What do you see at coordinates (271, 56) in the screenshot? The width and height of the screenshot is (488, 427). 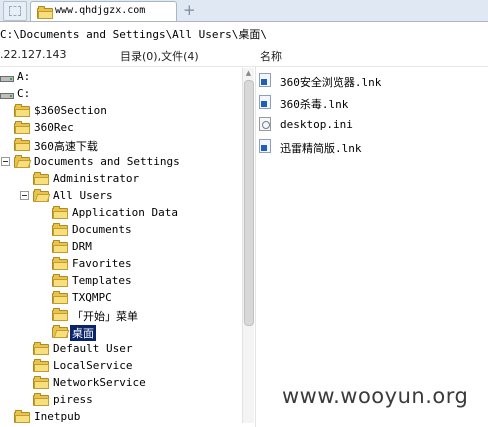 I see `name-column-header: 名称` at bounding box center [271, 56].